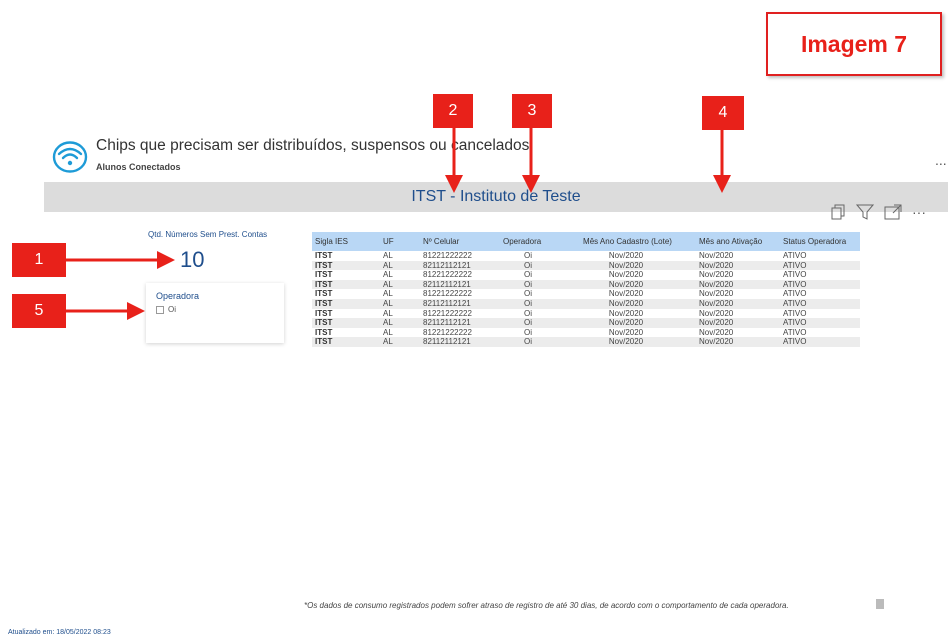  I want to click on marker-1: 1, so click(39, 260).